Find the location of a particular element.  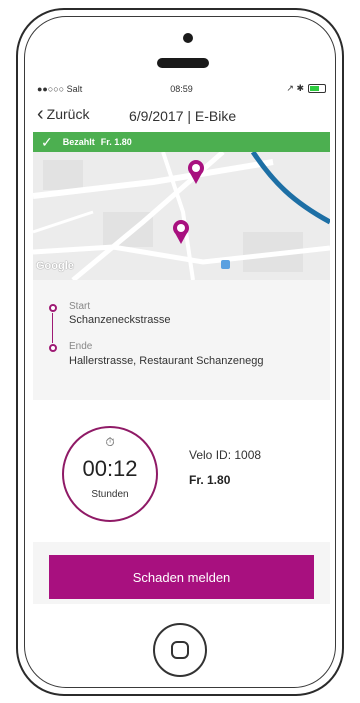

status-bar: ●●○○○ Salt 08:59 ↗ ✱ is located at coordinates (181, 89).